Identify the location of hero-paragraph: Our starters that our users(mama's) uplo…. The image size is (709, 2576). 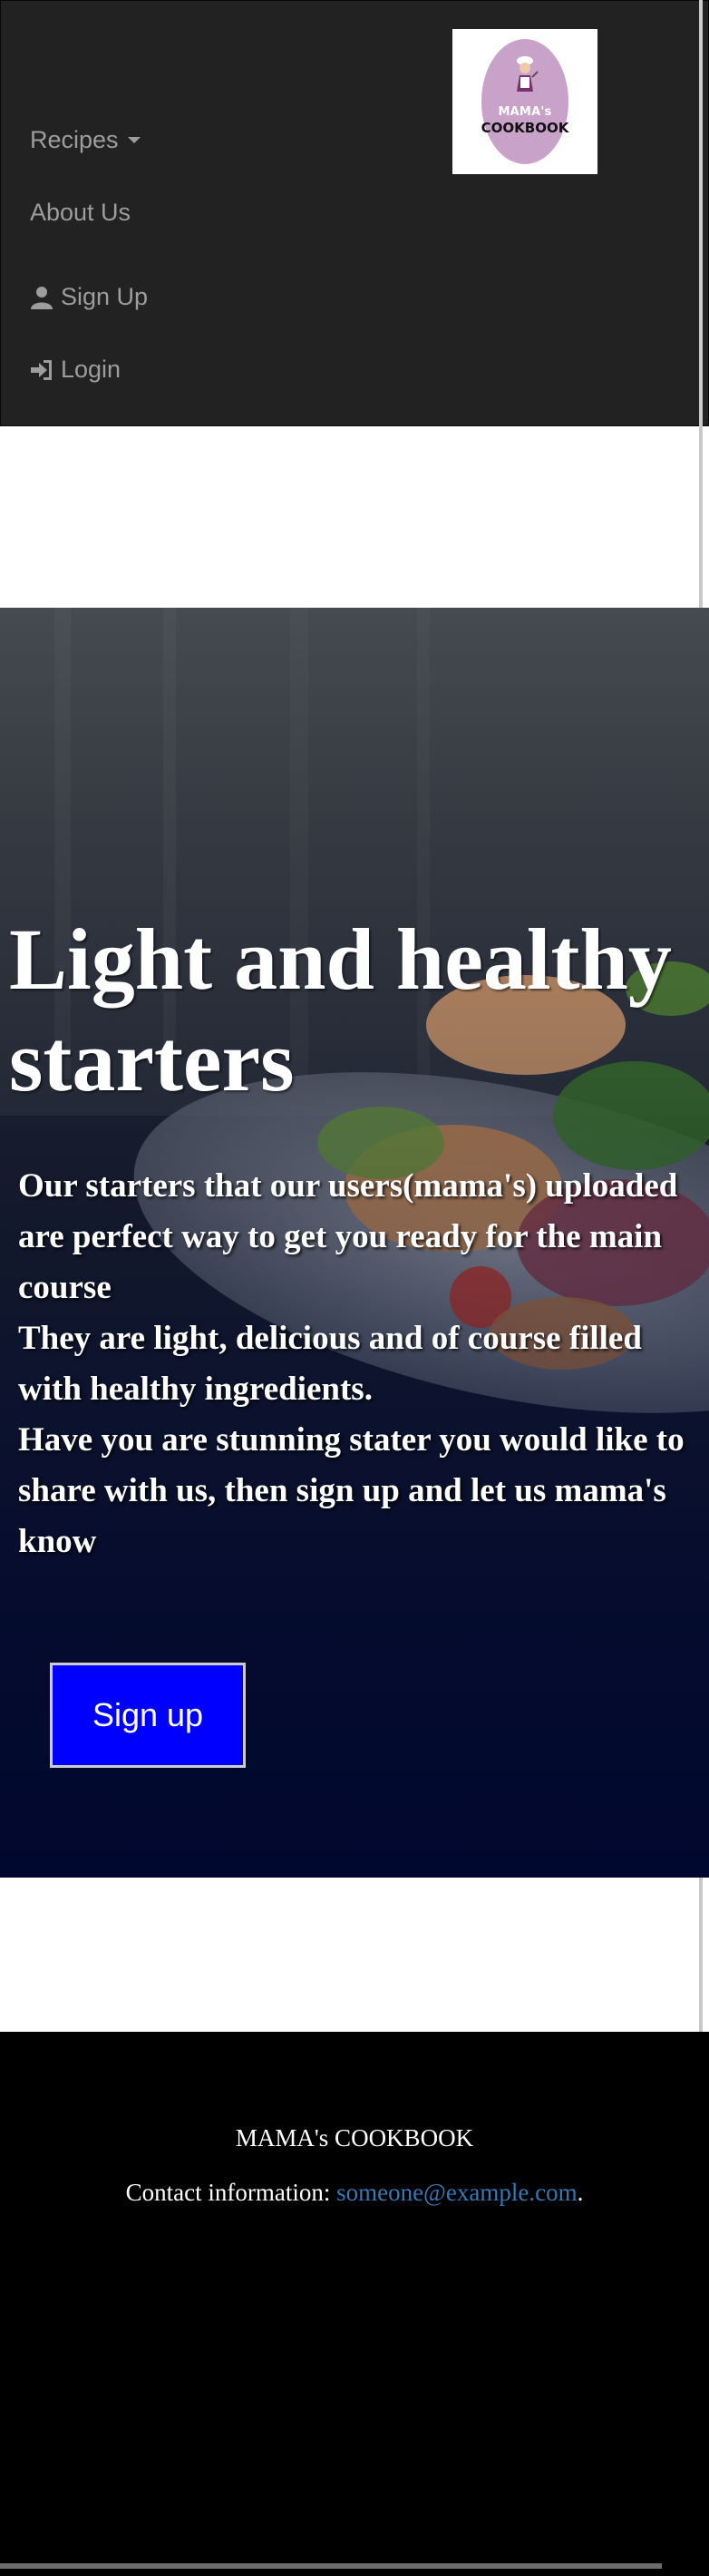
(348, 1236).